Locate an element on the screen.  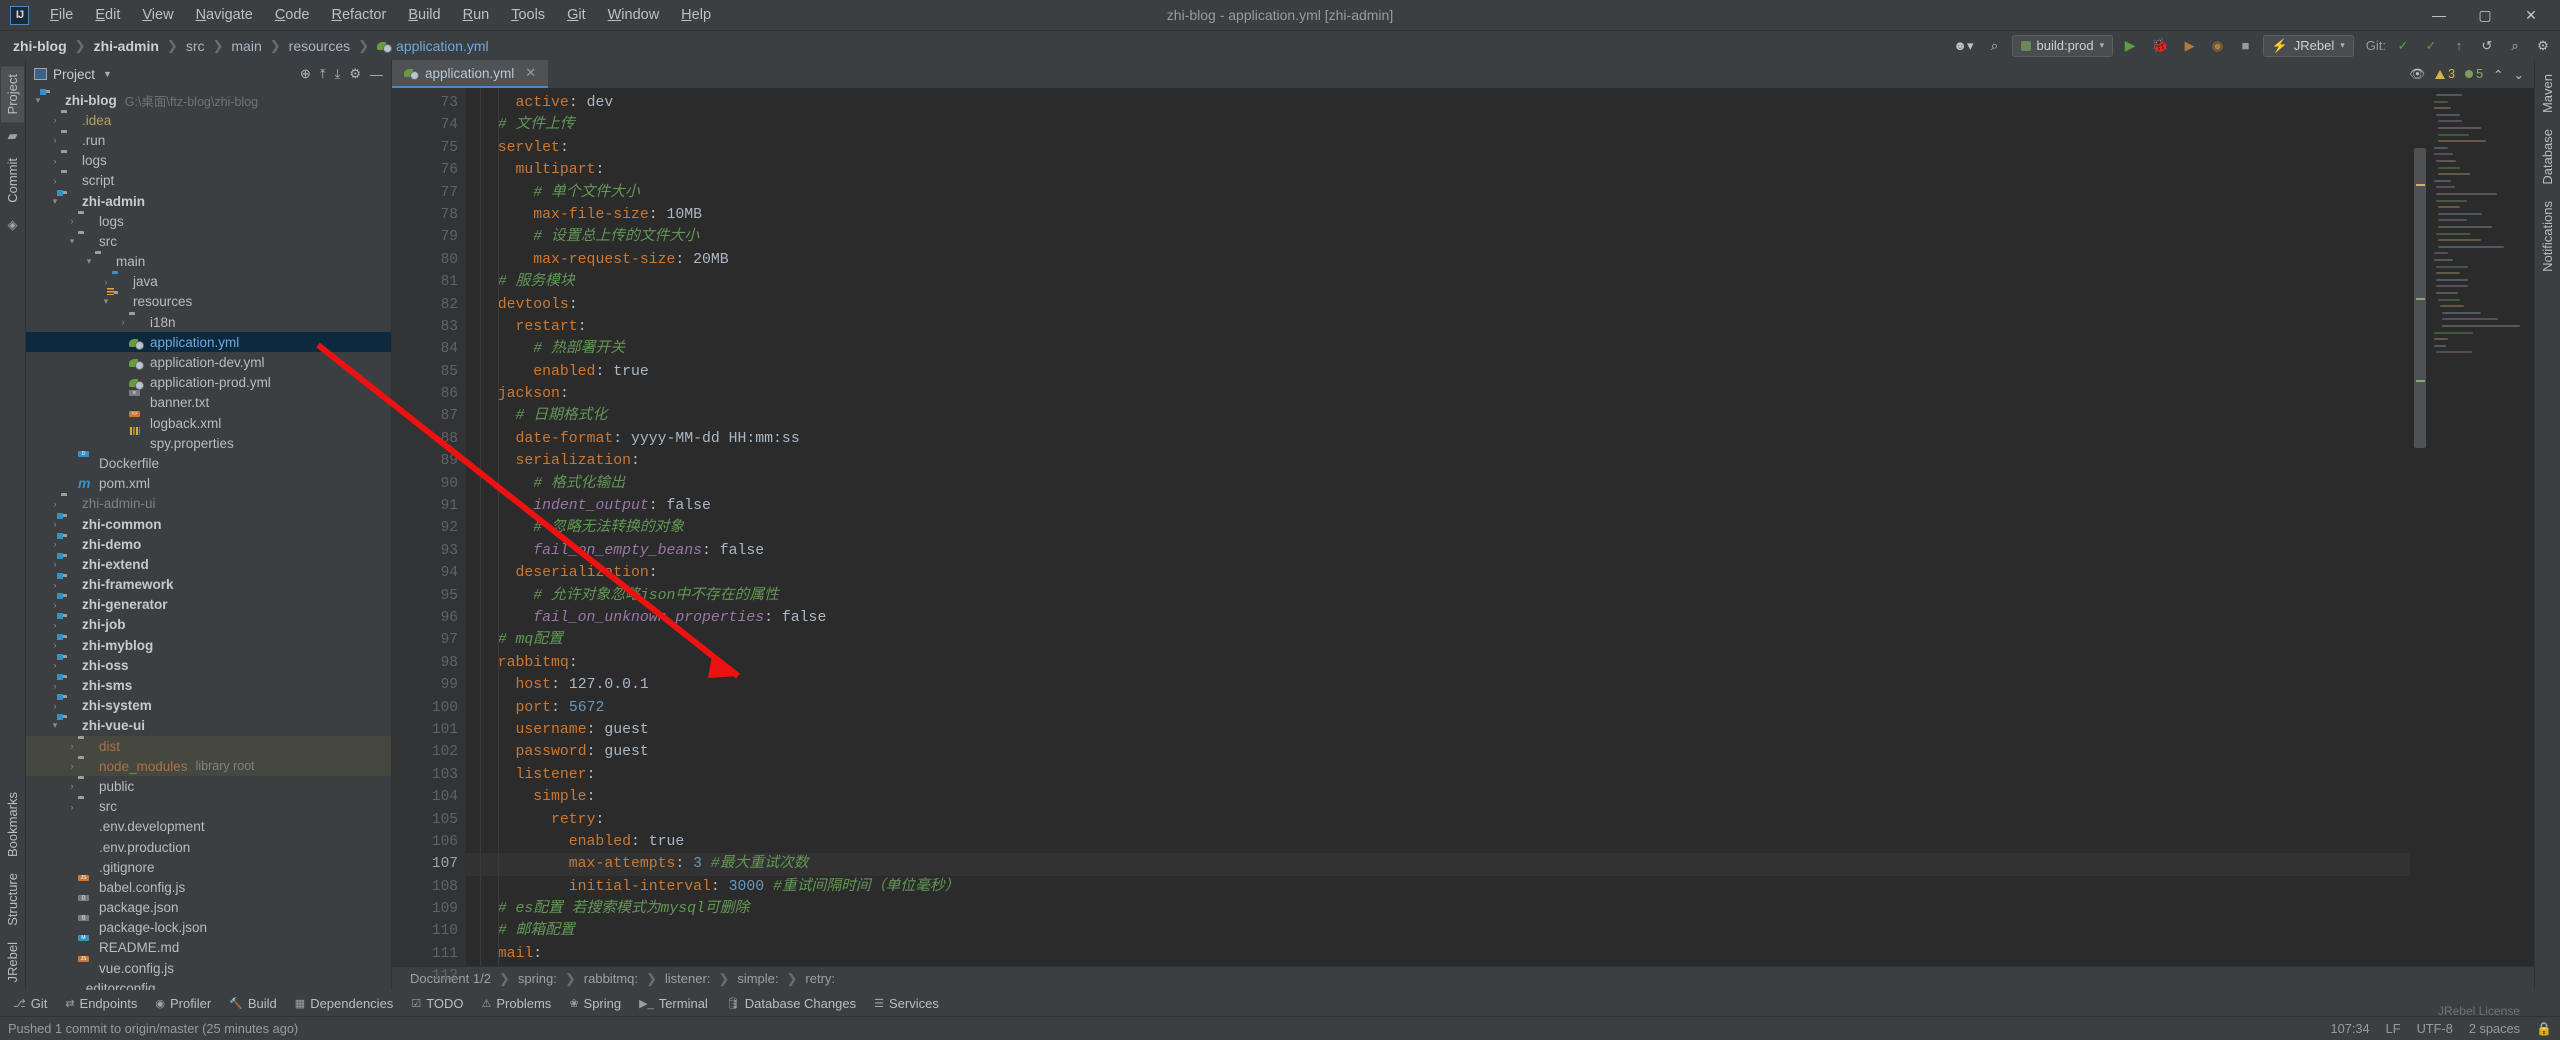
tree-node-zhi-job: › zhi-job is located at coordinates (208, 625).